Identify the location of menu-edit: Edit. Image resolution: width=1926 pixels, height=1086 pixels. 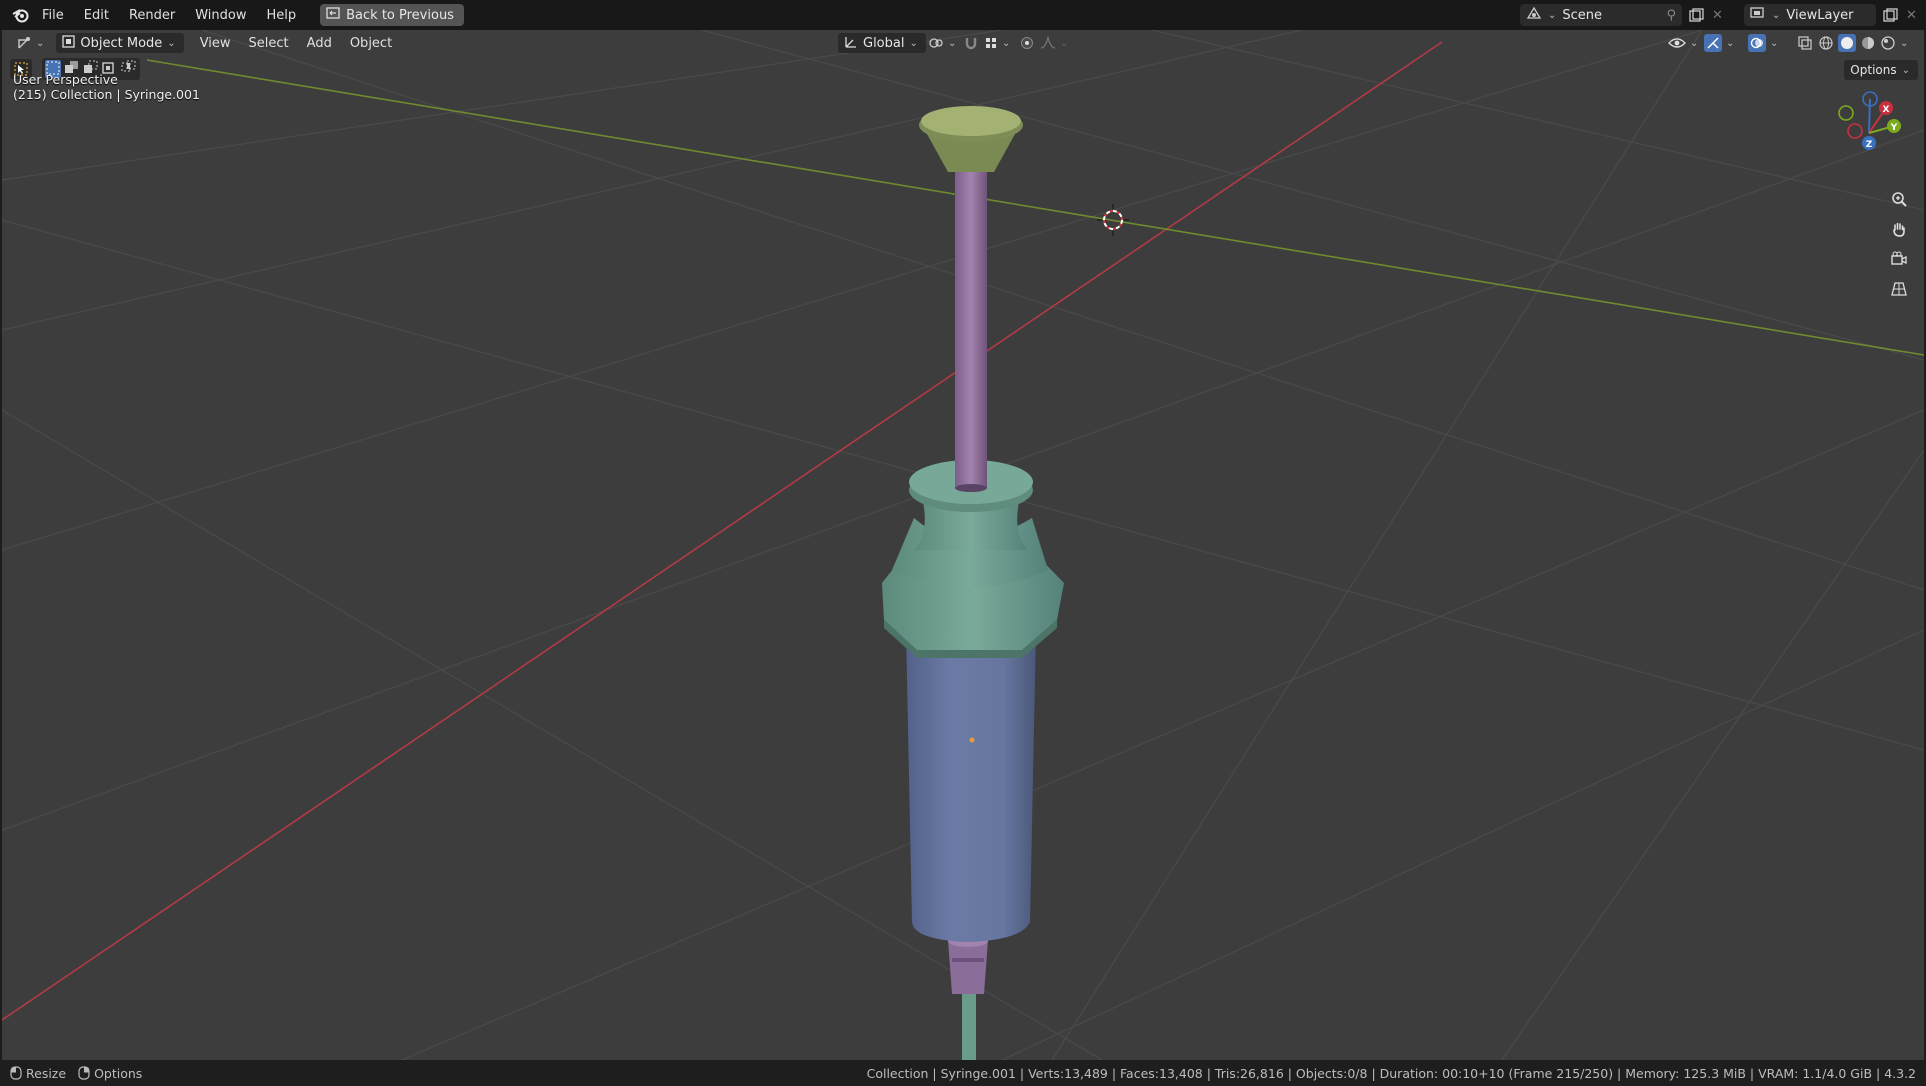
(96, 15).